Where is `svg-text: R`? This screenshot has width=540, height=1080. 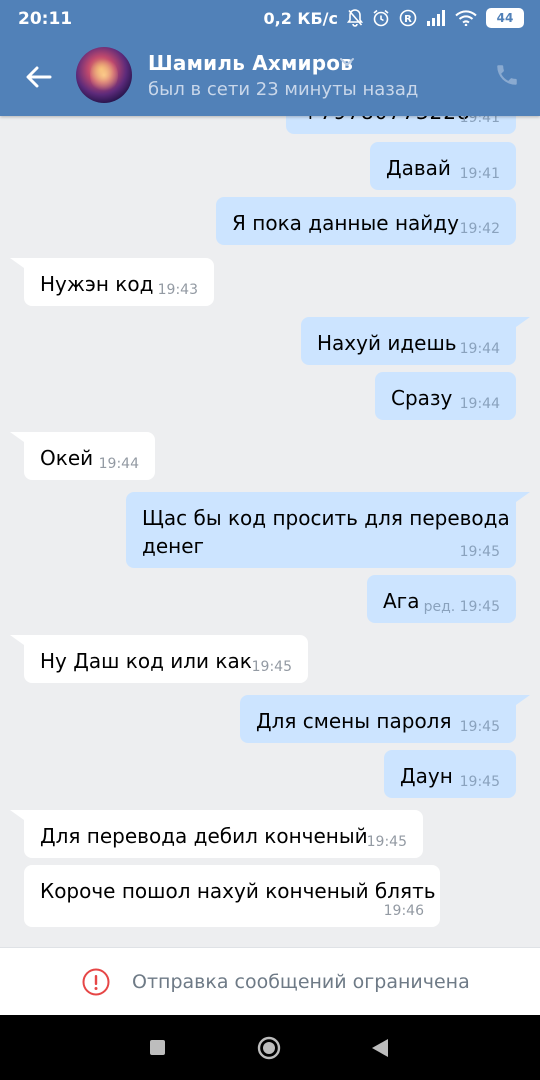 svg-text: R is located at coordinates (408, 19).